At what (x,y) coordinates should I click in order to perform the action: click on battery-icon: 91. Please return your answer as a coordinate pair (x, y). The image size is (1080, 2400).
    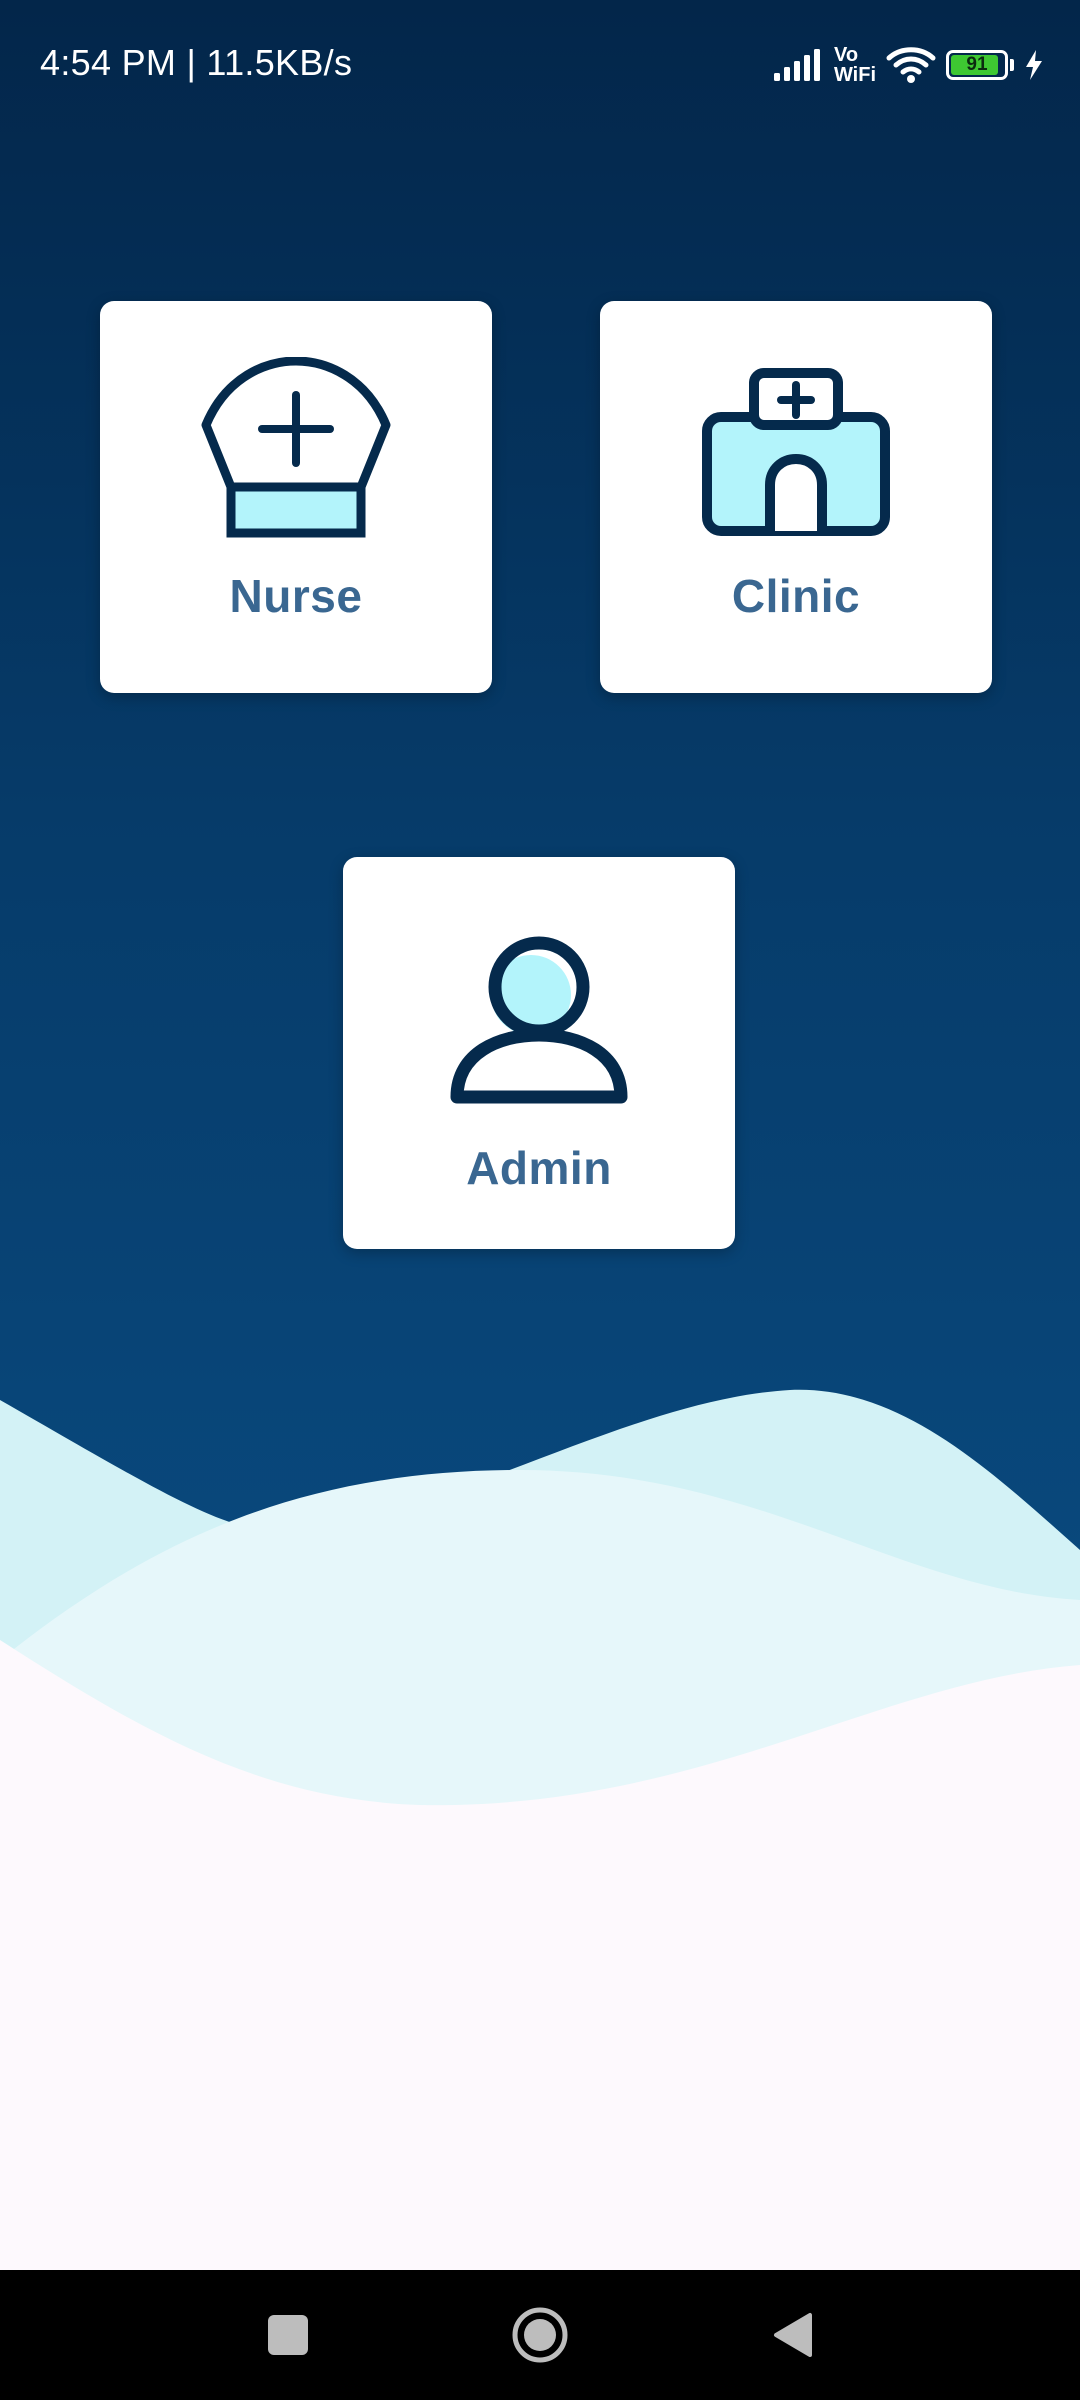
    Looking at the image, I should click on (977, 65).